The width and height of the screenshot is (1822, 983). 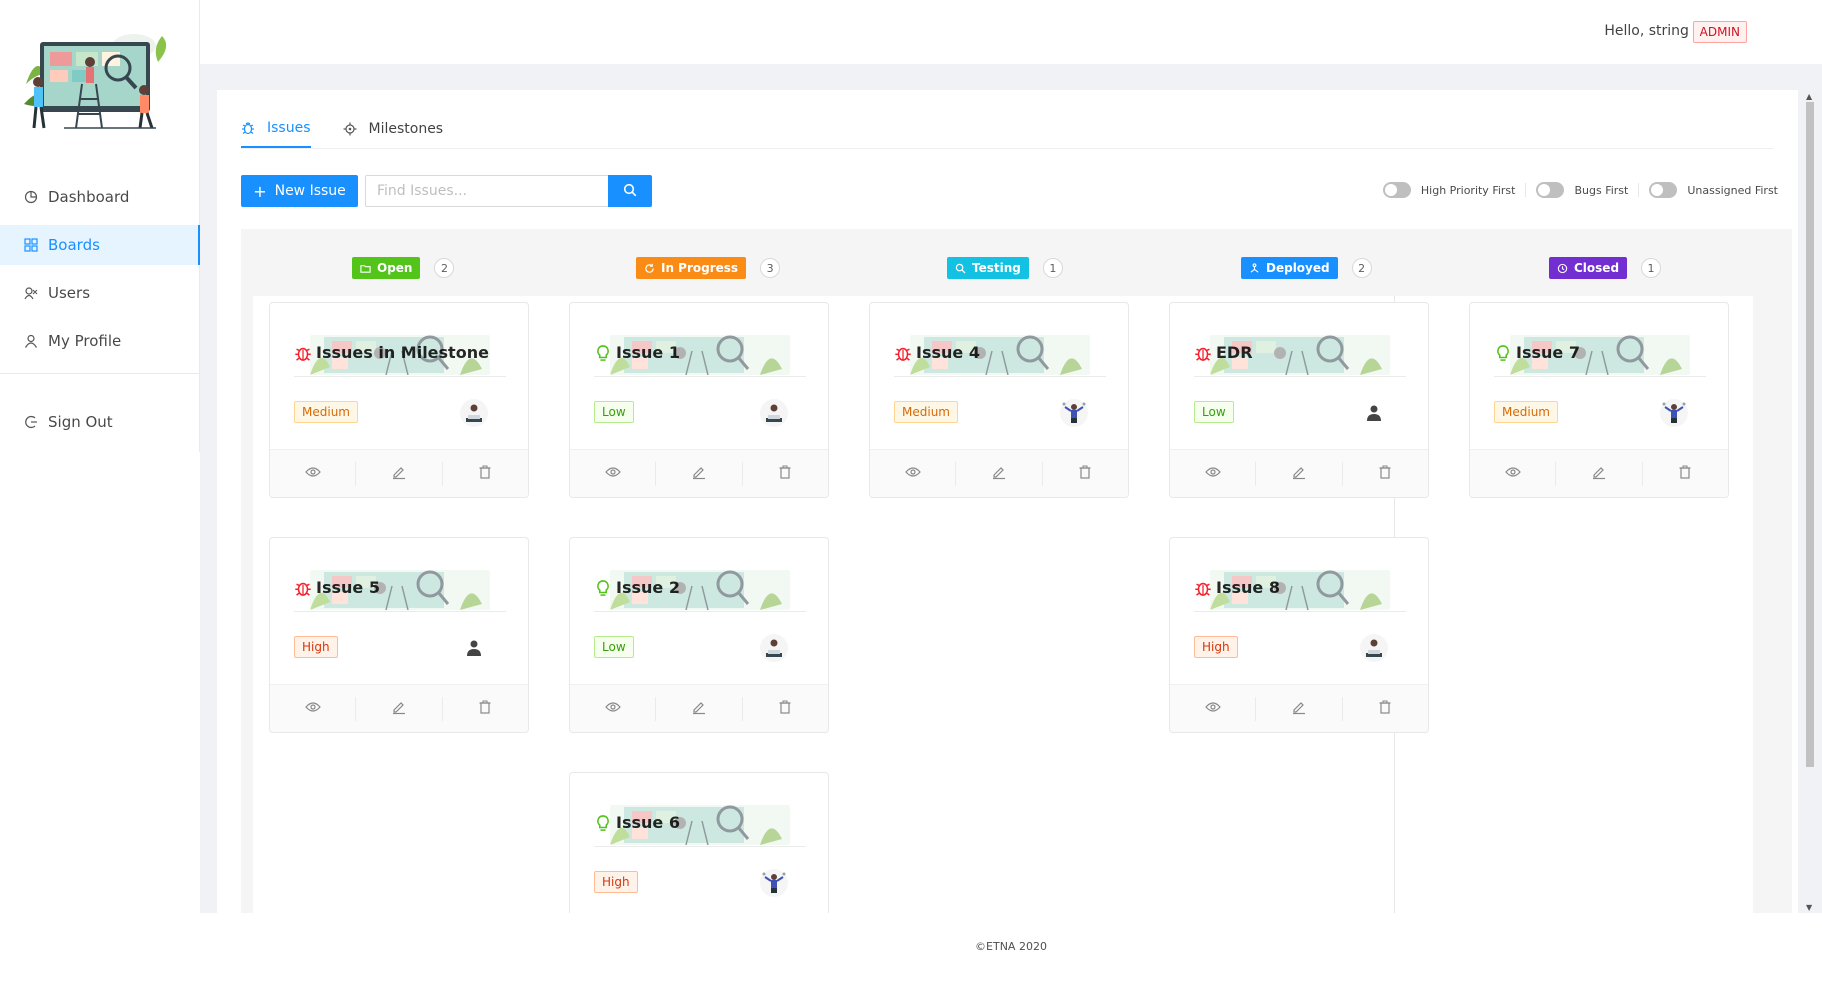 What do you see at coordinates (1809, 96) in the screenshot?
I see `scroll-up-arrow: ▲` at bounding box center [1809, 96].